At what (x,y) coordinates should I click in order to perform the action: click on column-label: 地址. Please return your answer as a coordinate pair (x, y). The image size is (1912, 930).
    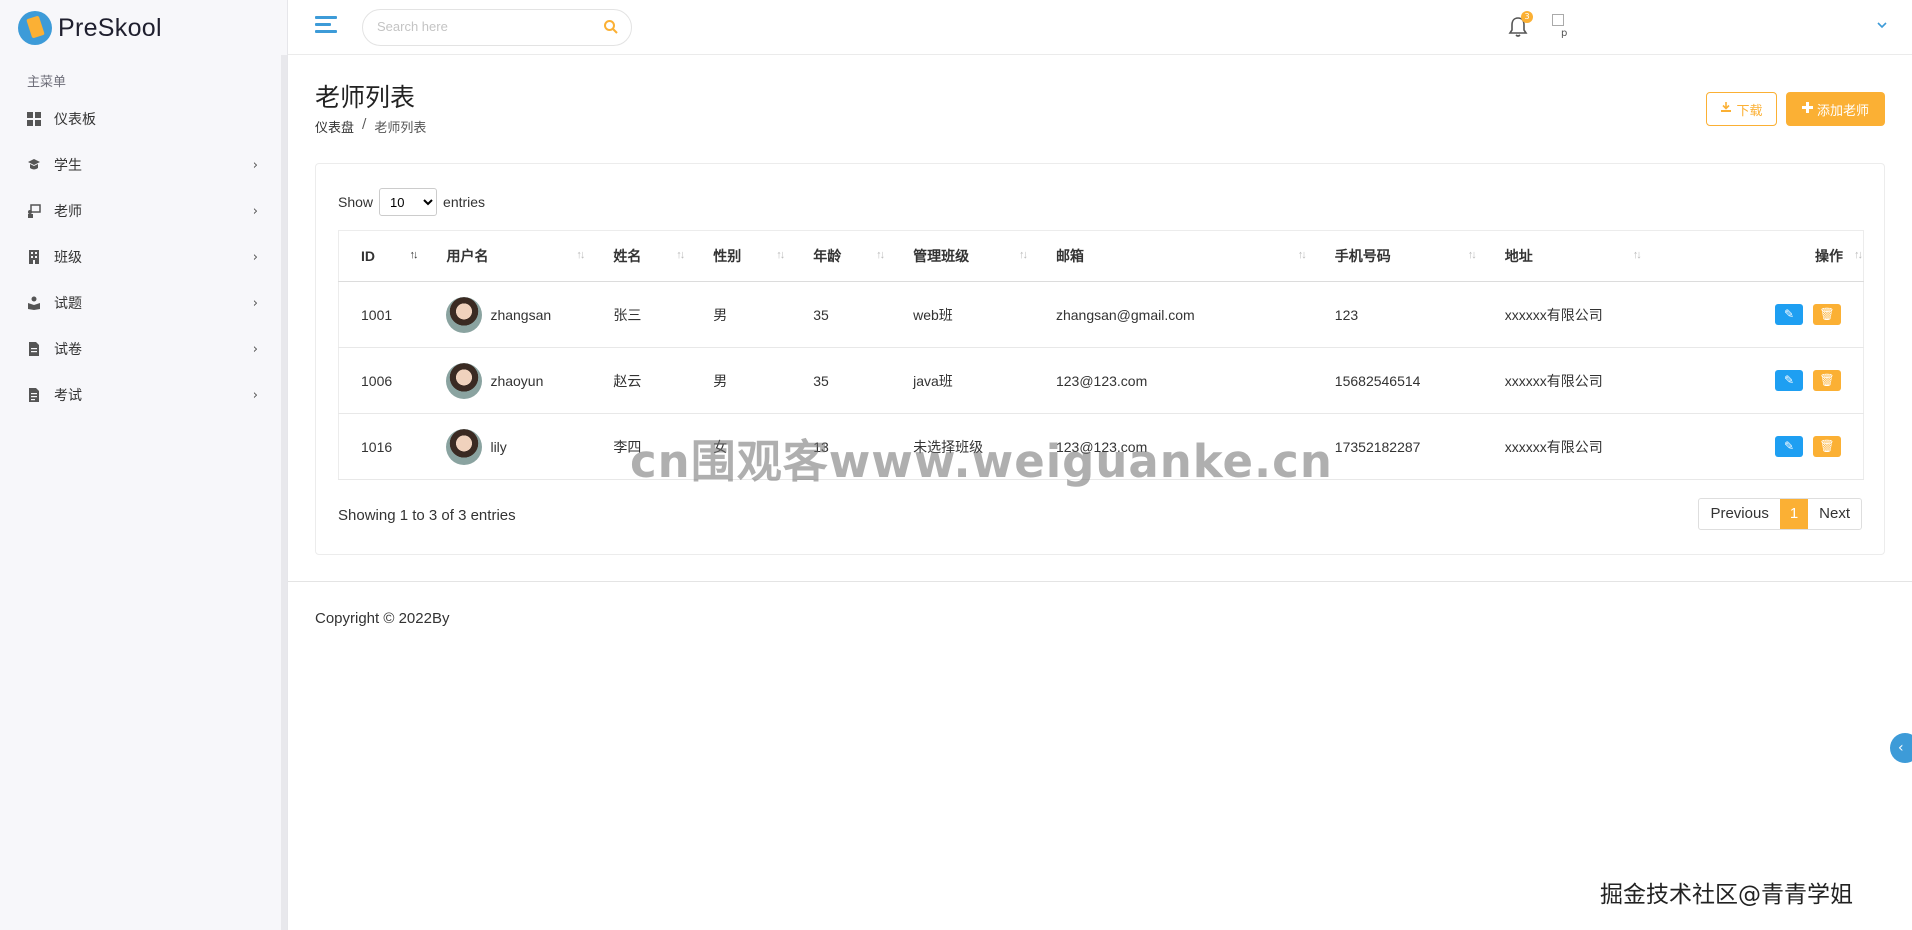
    Looking at the image, I should click on (1518, 256).